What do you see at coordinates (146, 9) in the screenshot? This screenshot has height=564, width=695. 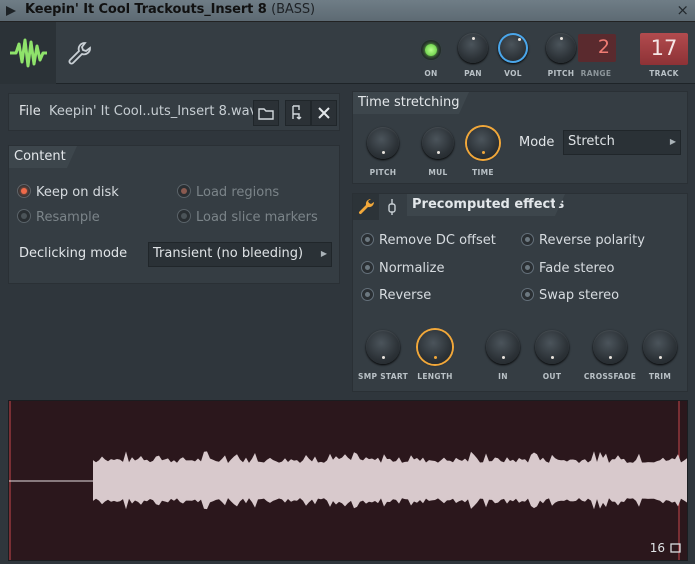 I see `window-title-text: Keepin' It Cool Trackouts_Insert 8` at bounding box center [146, 9].